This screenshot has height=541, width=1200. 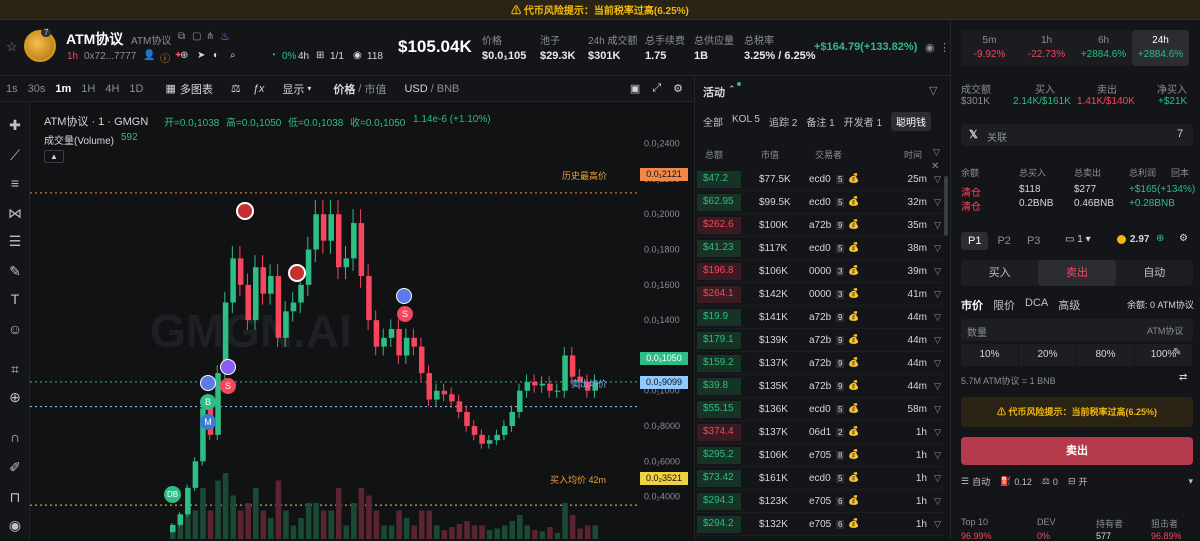 I want to click on trade-tab-0: 买入, so click(x=999, y=273).